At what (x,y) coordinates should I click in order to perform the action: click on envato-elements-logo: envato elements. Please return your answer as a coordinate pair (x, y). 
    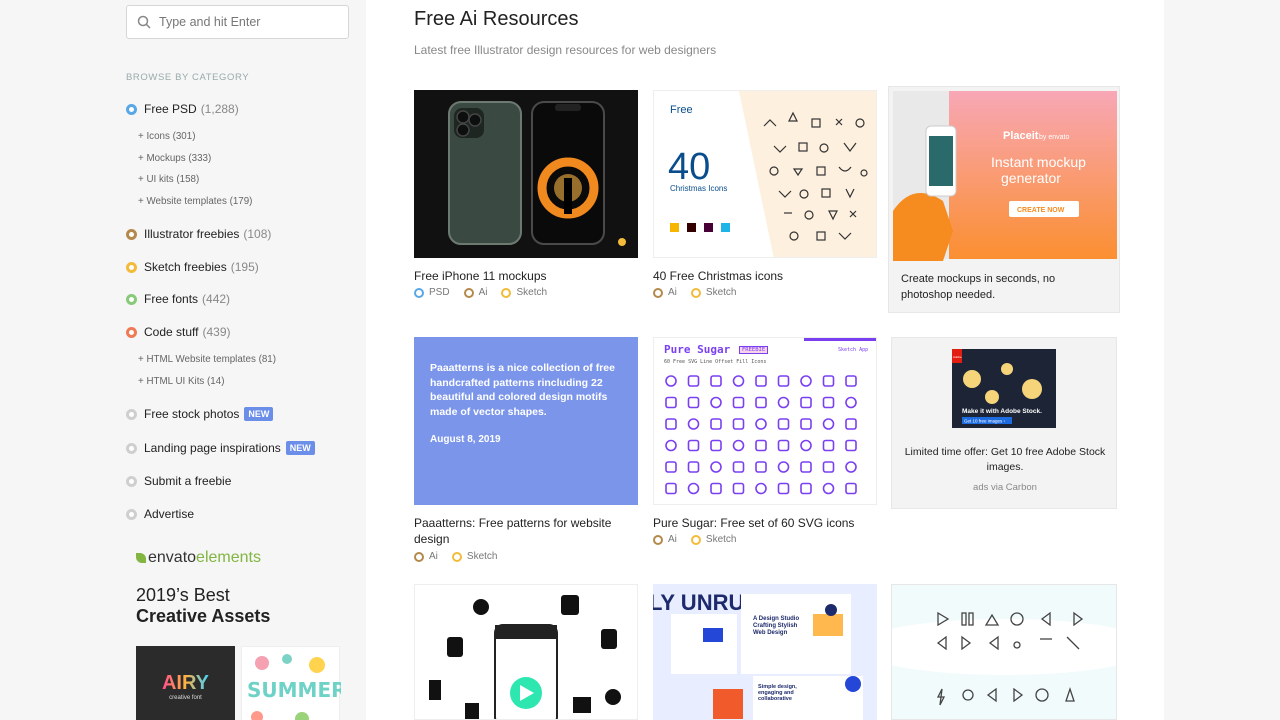
    Looking at the image, I should click on (198, 558).